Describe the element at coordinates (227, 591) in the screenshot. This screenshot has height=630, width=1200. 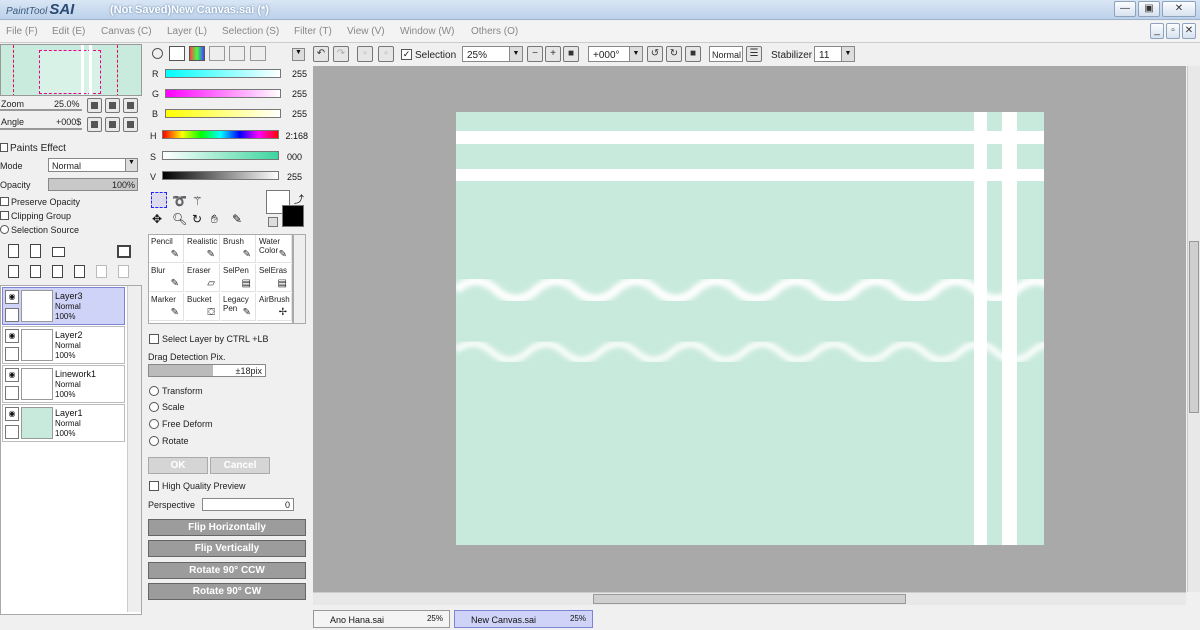
I see `rotate-cw-button: Rotate 90° CW` at that location.